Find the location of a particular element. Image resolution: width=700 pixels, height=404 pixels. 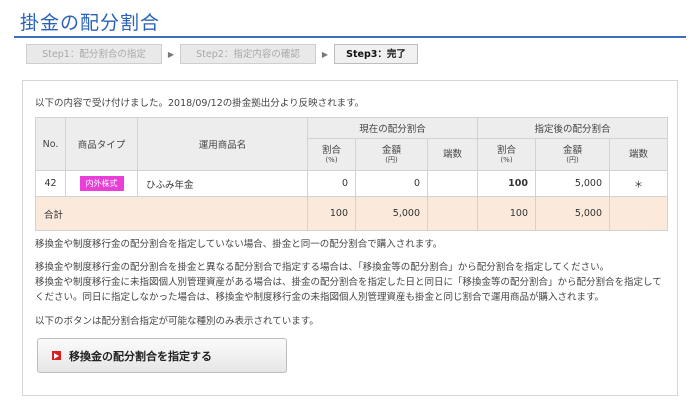

total-label: 合計 is located at coordinates (171, 213).